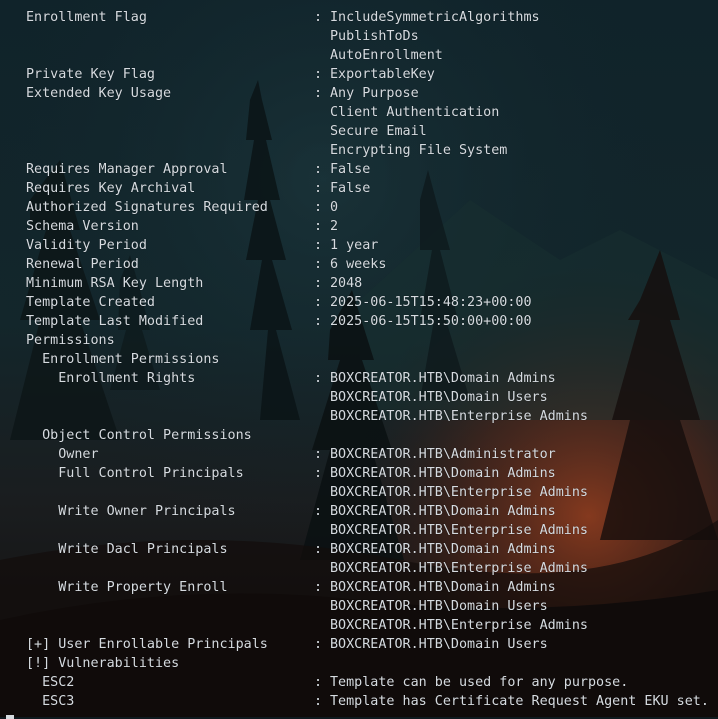 The image size is (718, 719). I want to click on field-key: ESC3, so click(50, 701).